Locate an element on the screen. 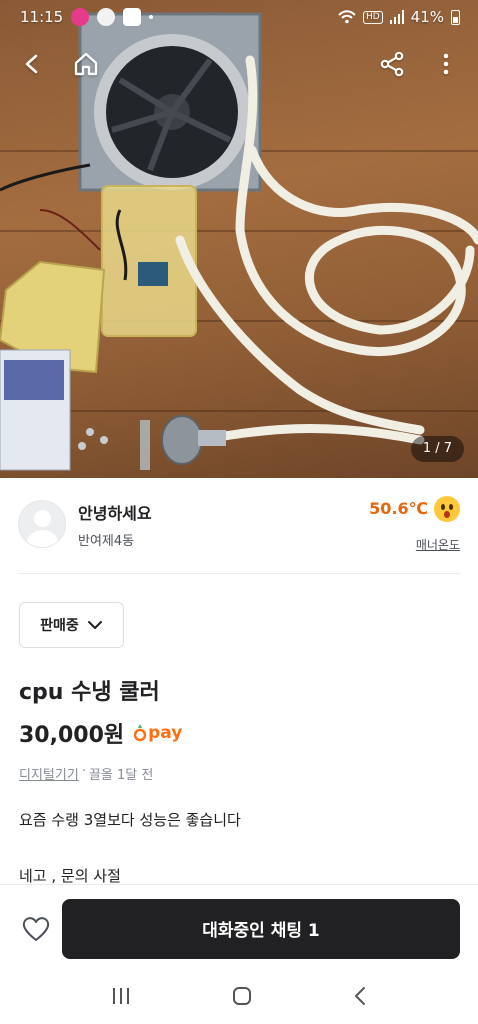  description-line: 요즘 수랭 3열보다 성능은 좋습니다 is located at coordinates (130, 820).